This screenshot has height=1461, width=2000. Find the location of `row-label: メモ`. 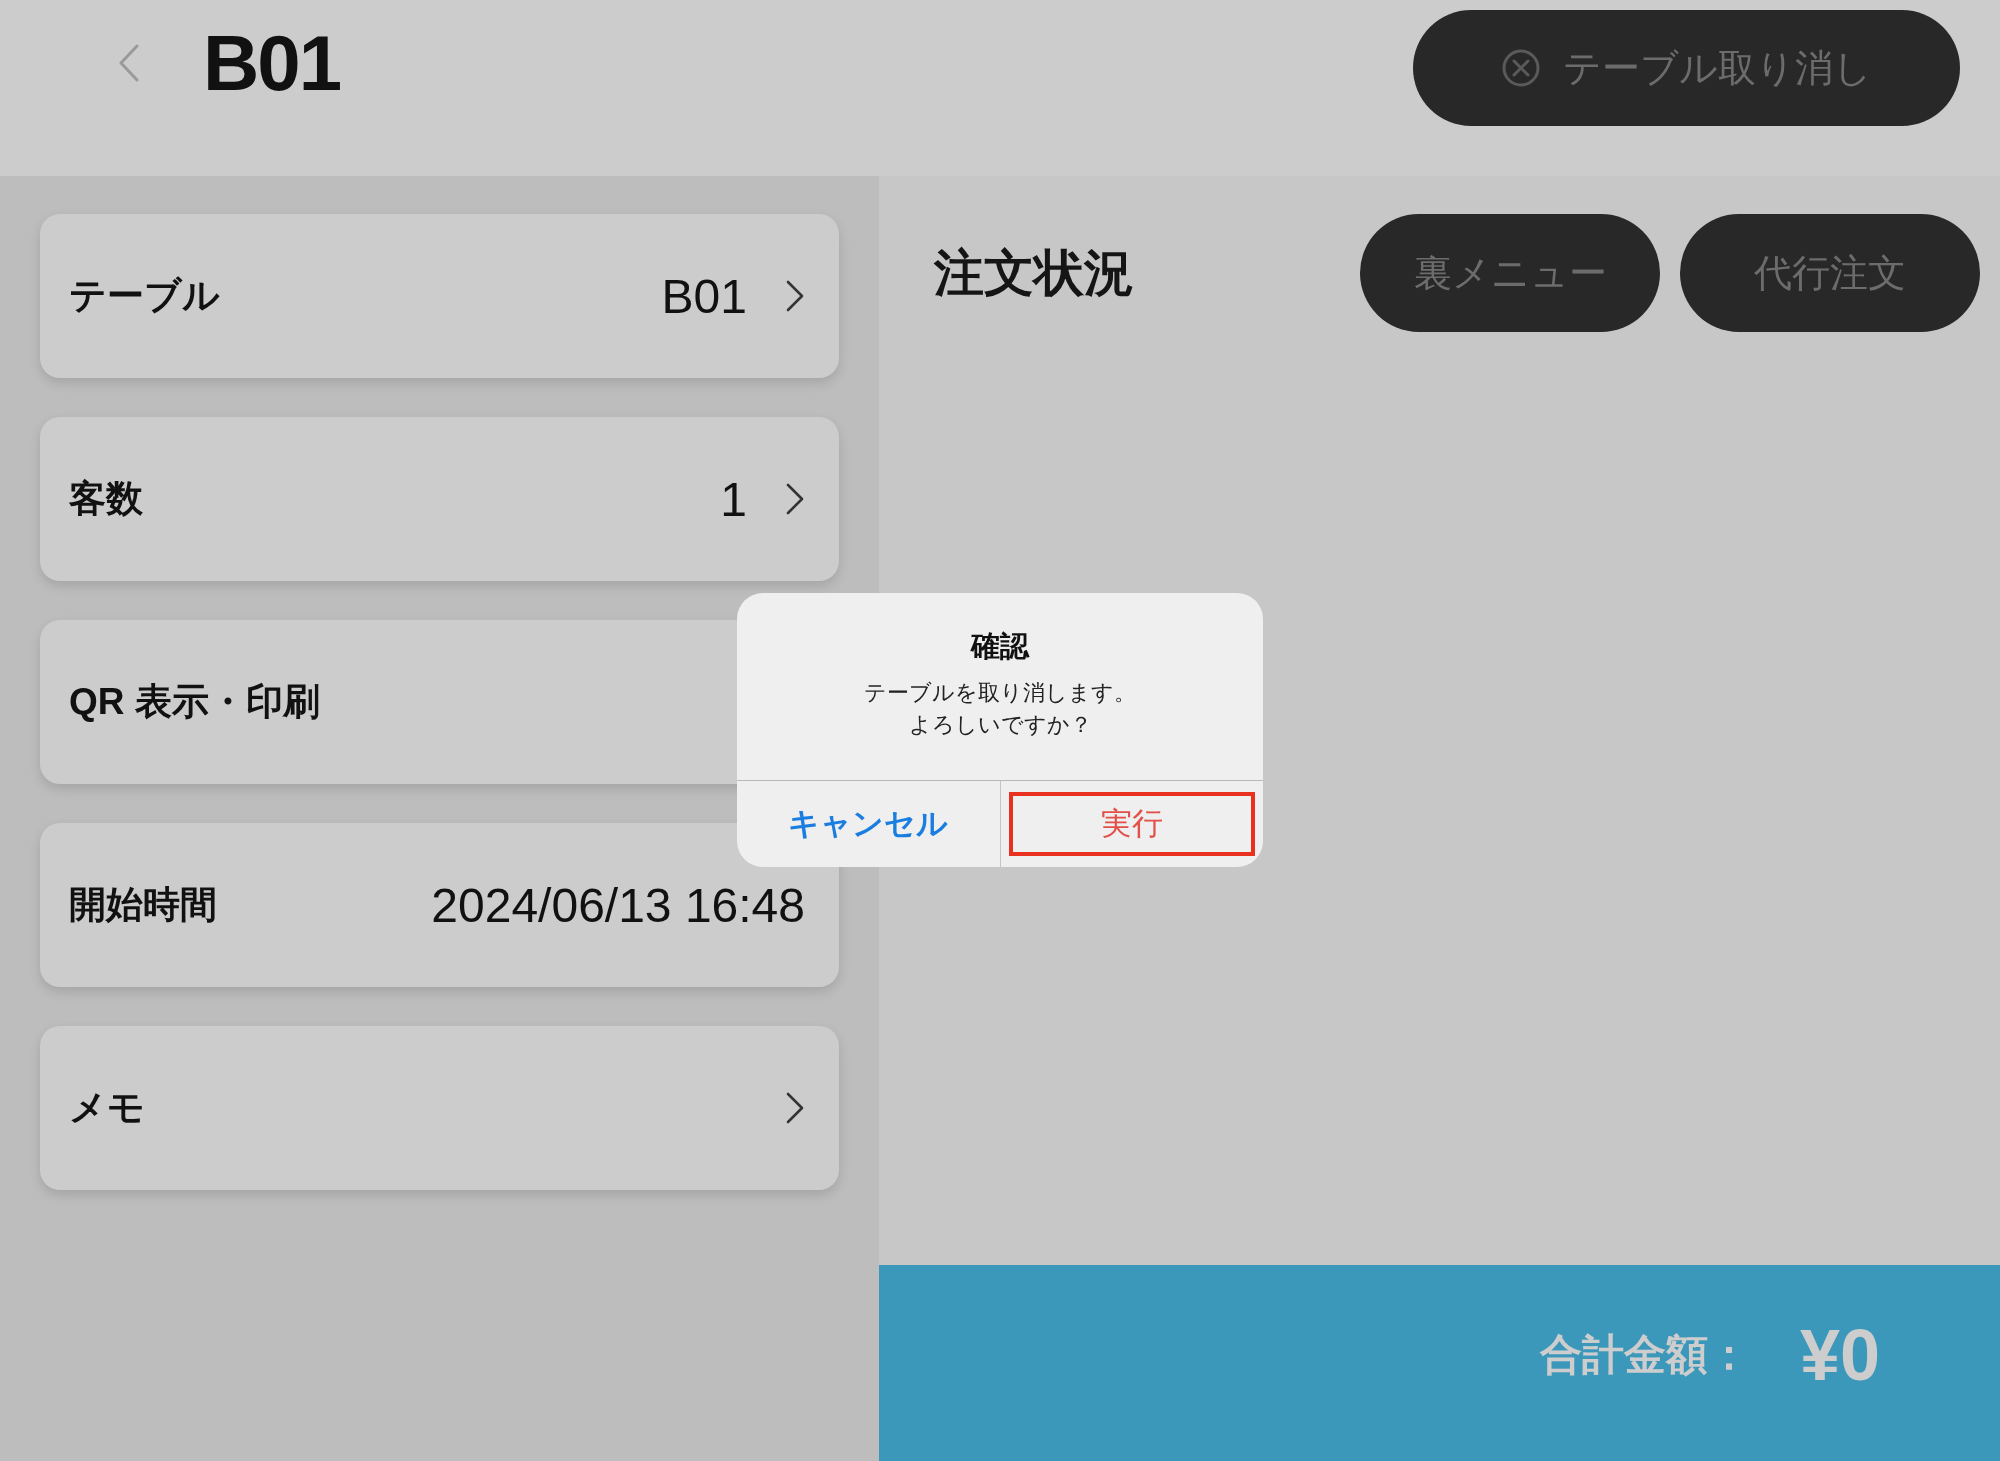

row-label: メモ is located at coordinates (107, 1108).